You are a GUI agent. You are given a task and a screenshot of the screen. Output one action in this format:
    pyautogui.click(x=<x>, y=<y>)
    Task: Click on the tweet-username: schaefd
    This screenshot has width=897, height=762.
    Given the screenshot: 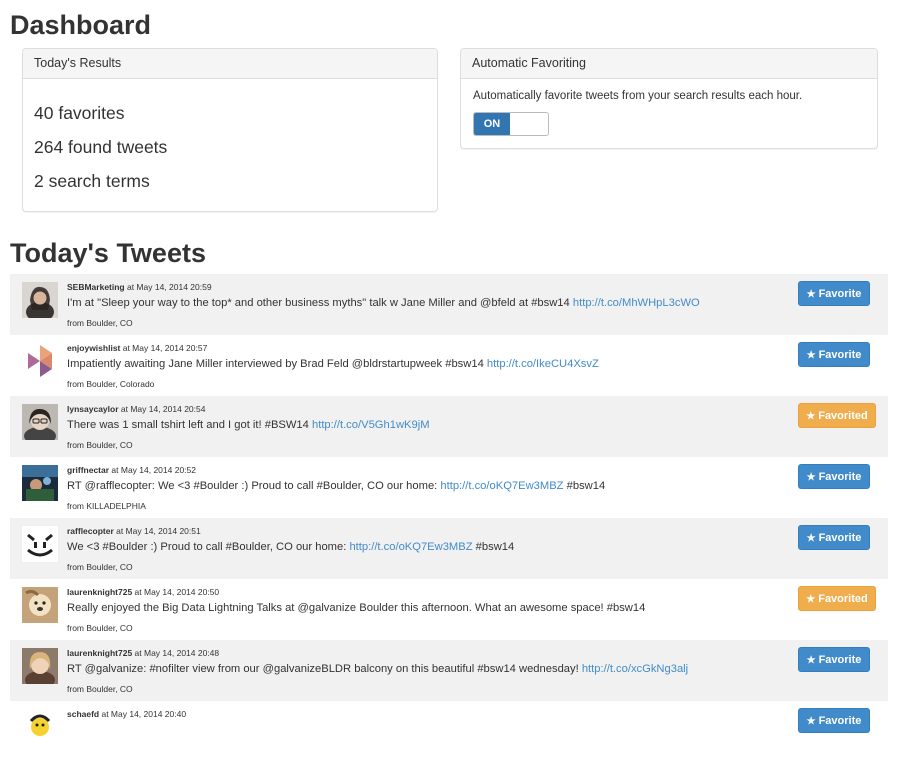 What is the action you would take?
    pyautogui.click(x=83, y=714)
    